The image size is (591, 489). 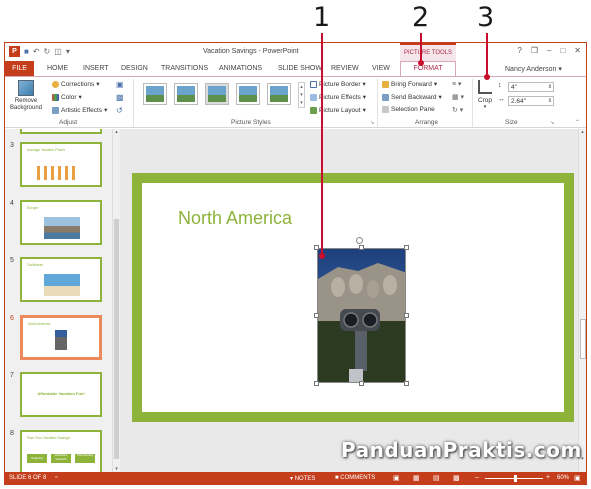 I want to click on bring-forward-button: Bring Forward ▾, so click(x=409, y=84).